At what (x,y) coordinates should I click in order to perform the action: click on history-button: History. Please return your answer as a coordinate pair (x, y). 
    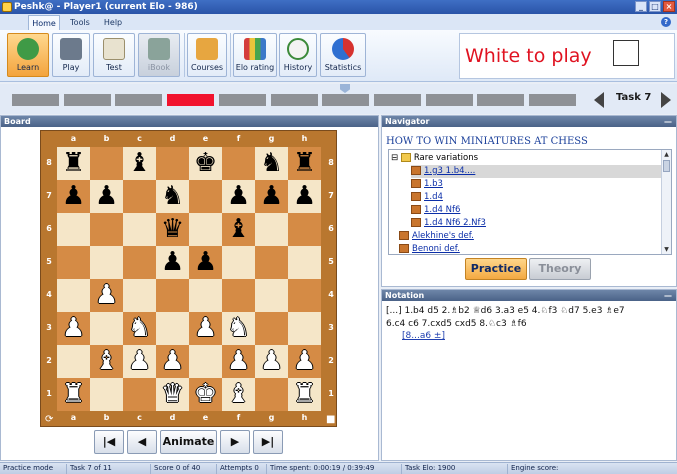
    Looking at the image, I should click on (298, 55).